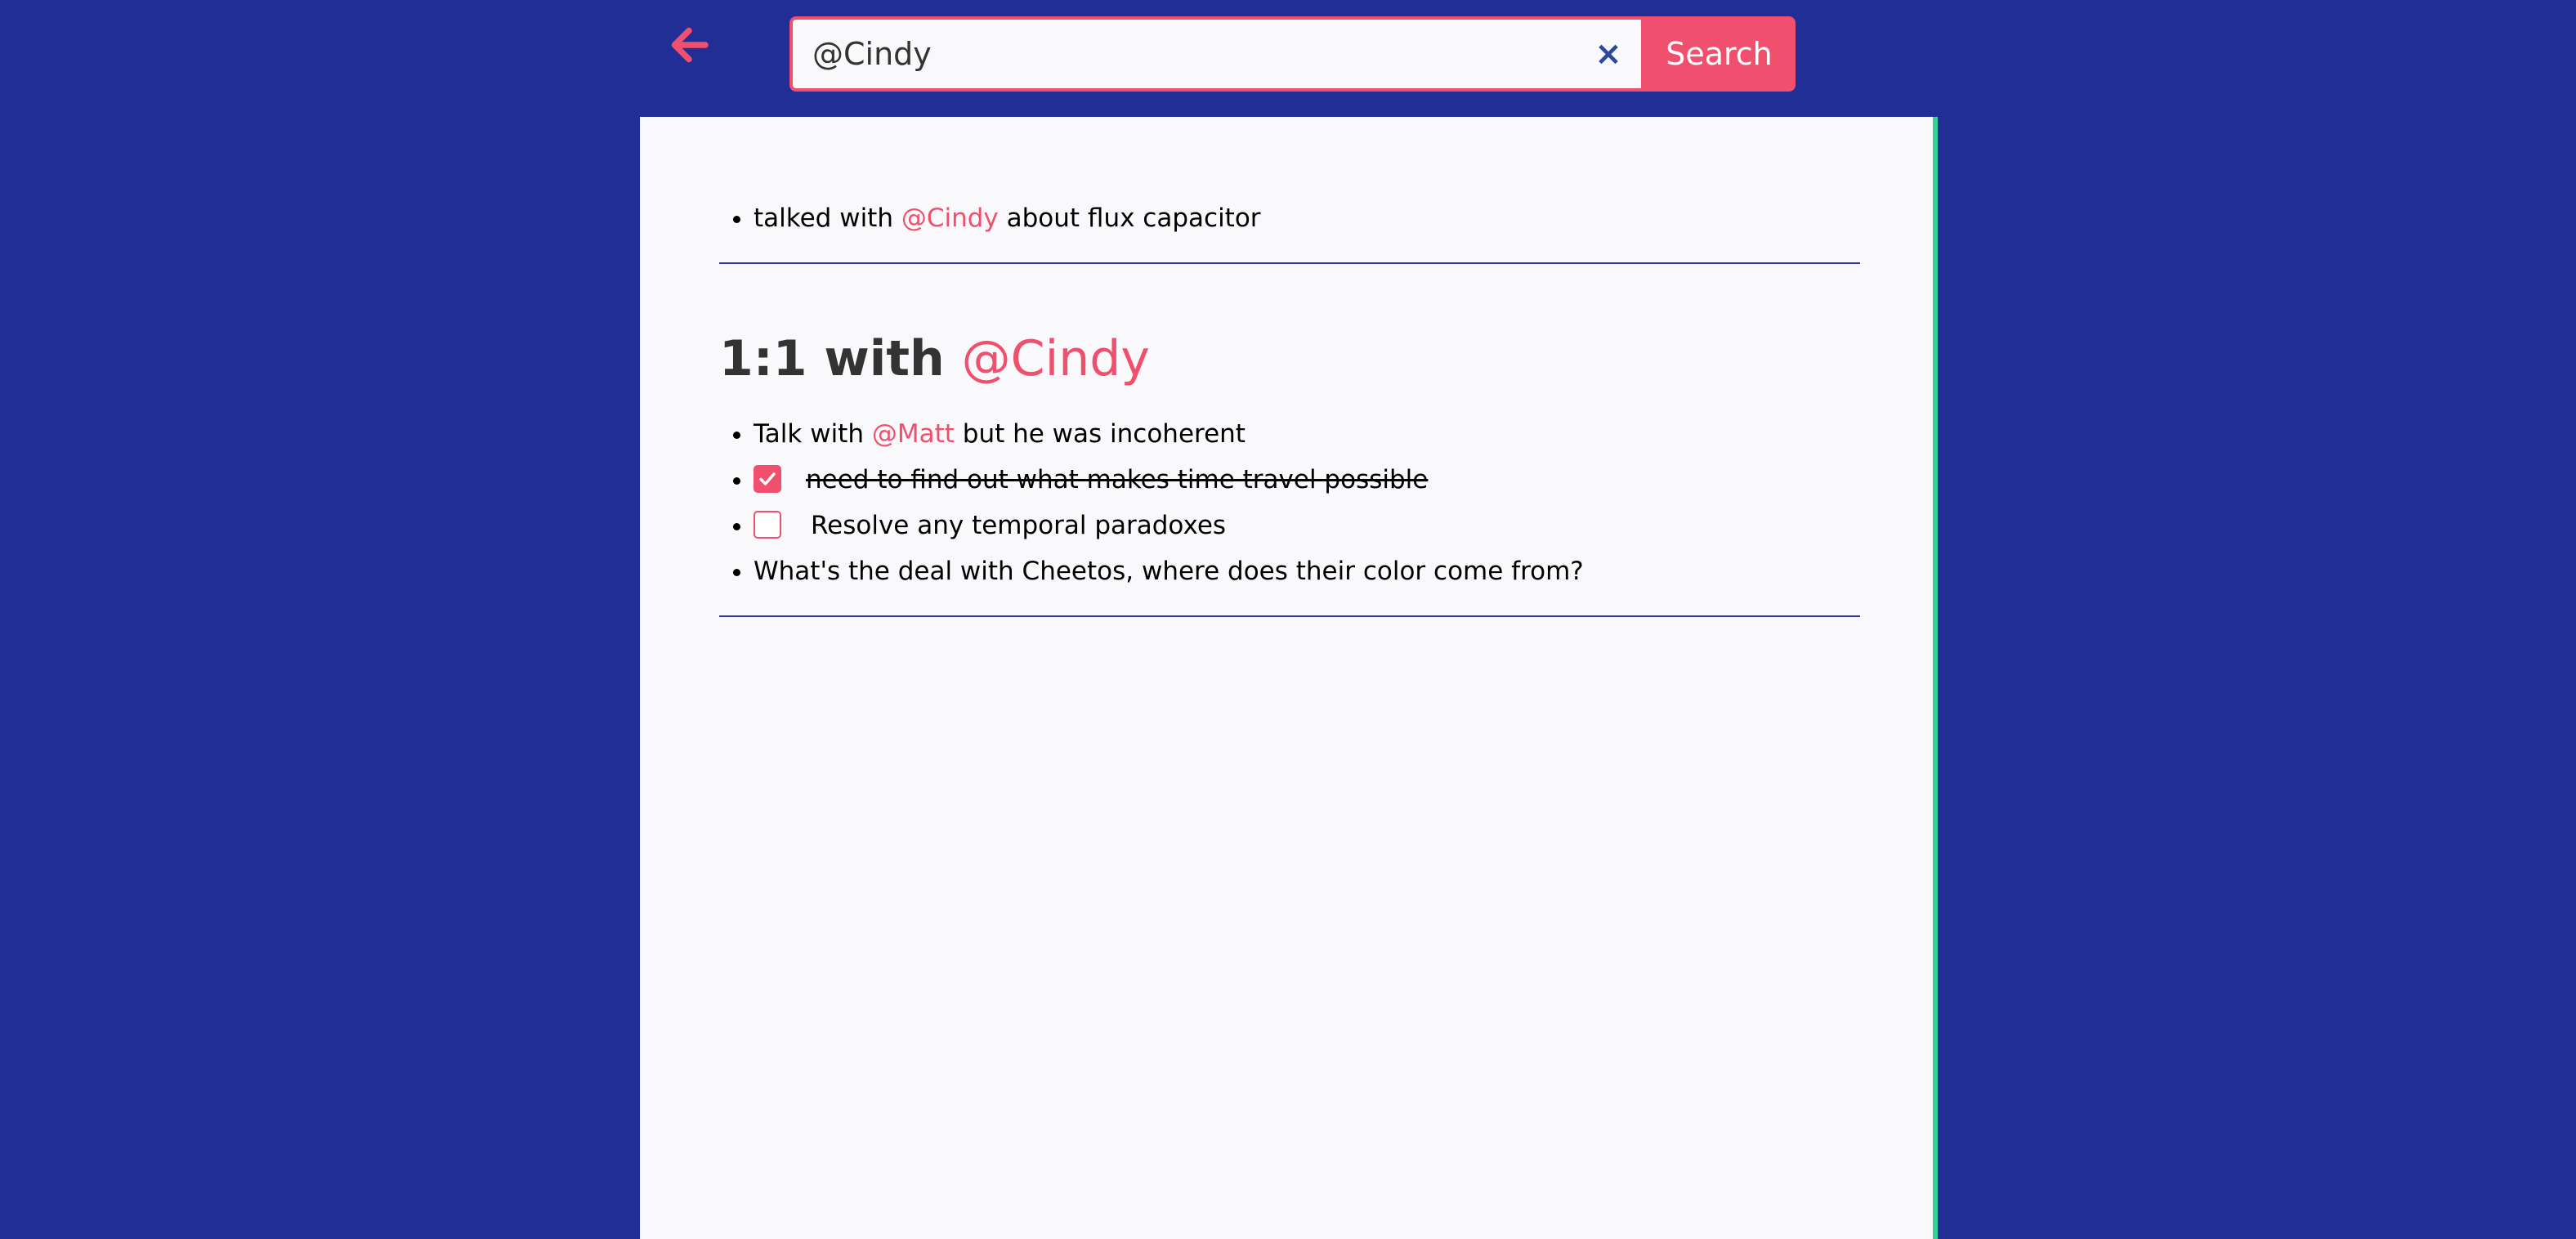 The height and width of the screenshot is (1239, 2576). I want to click on list-item: Talk with @Matt but he was incoherent, so click(1307, 434).